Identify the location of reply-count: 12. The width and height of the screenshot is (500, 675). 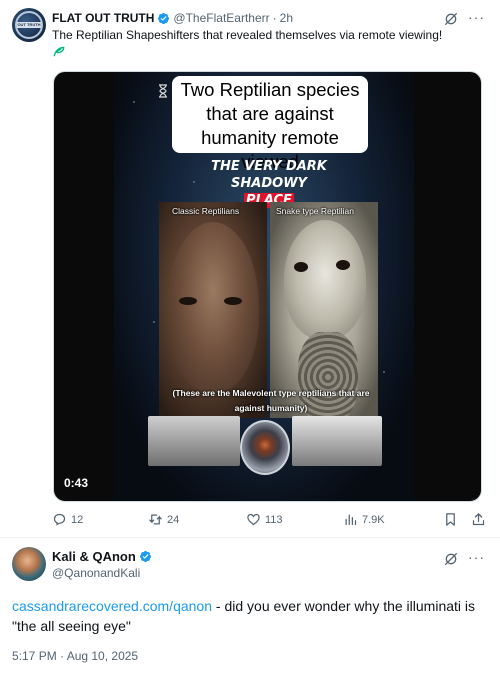
(77, 519).